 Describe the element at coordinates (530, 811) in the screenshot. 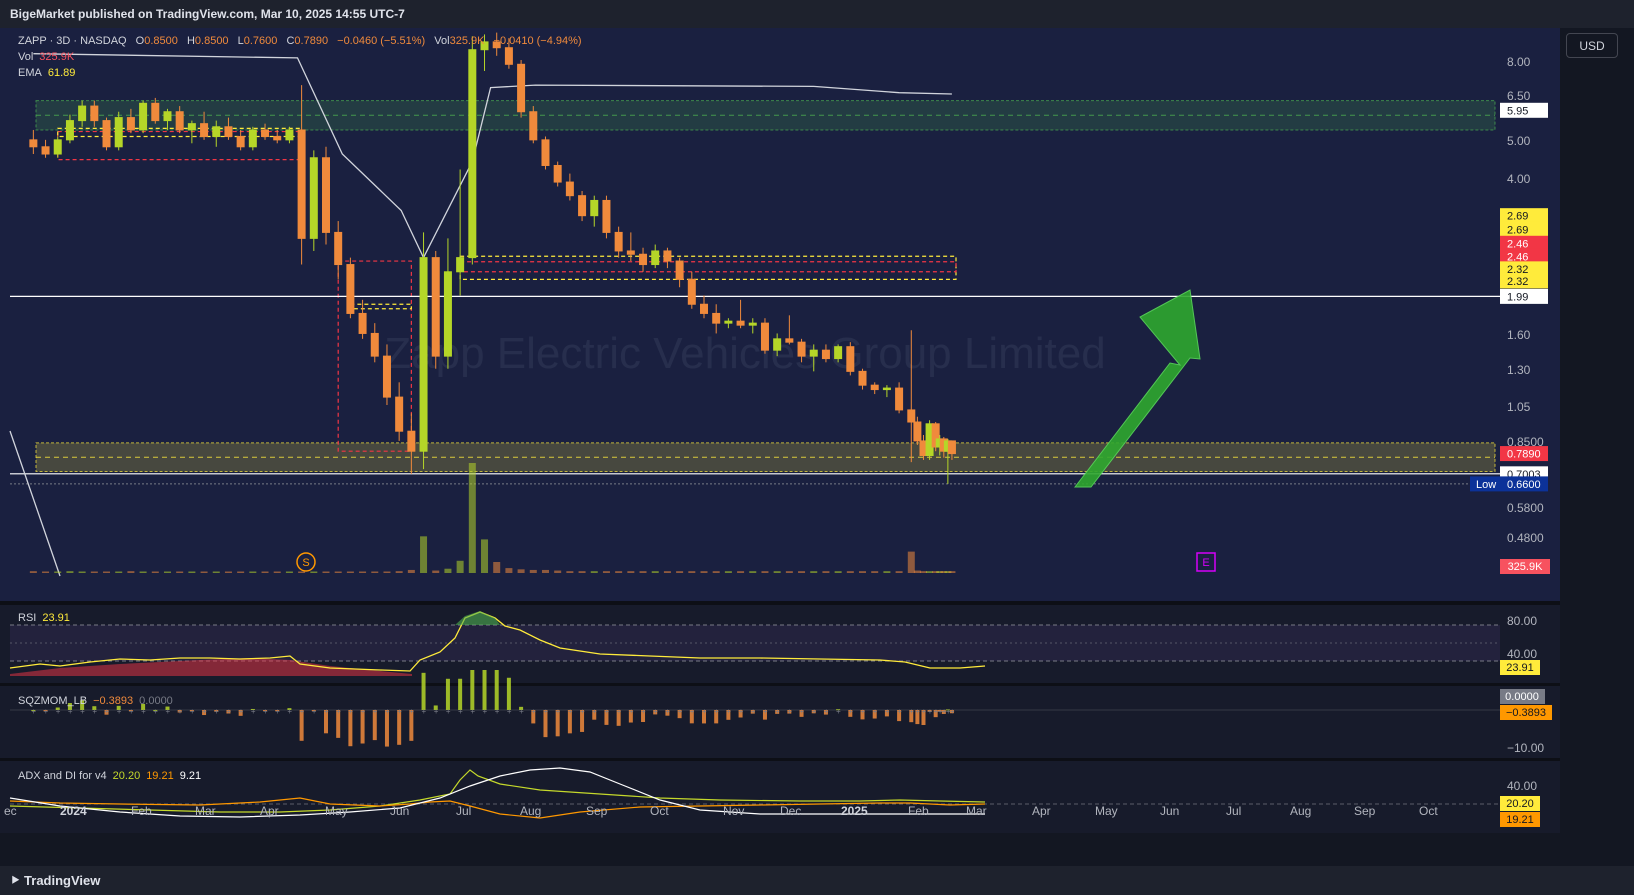

I see `time-axis-label: Aug` at that location.